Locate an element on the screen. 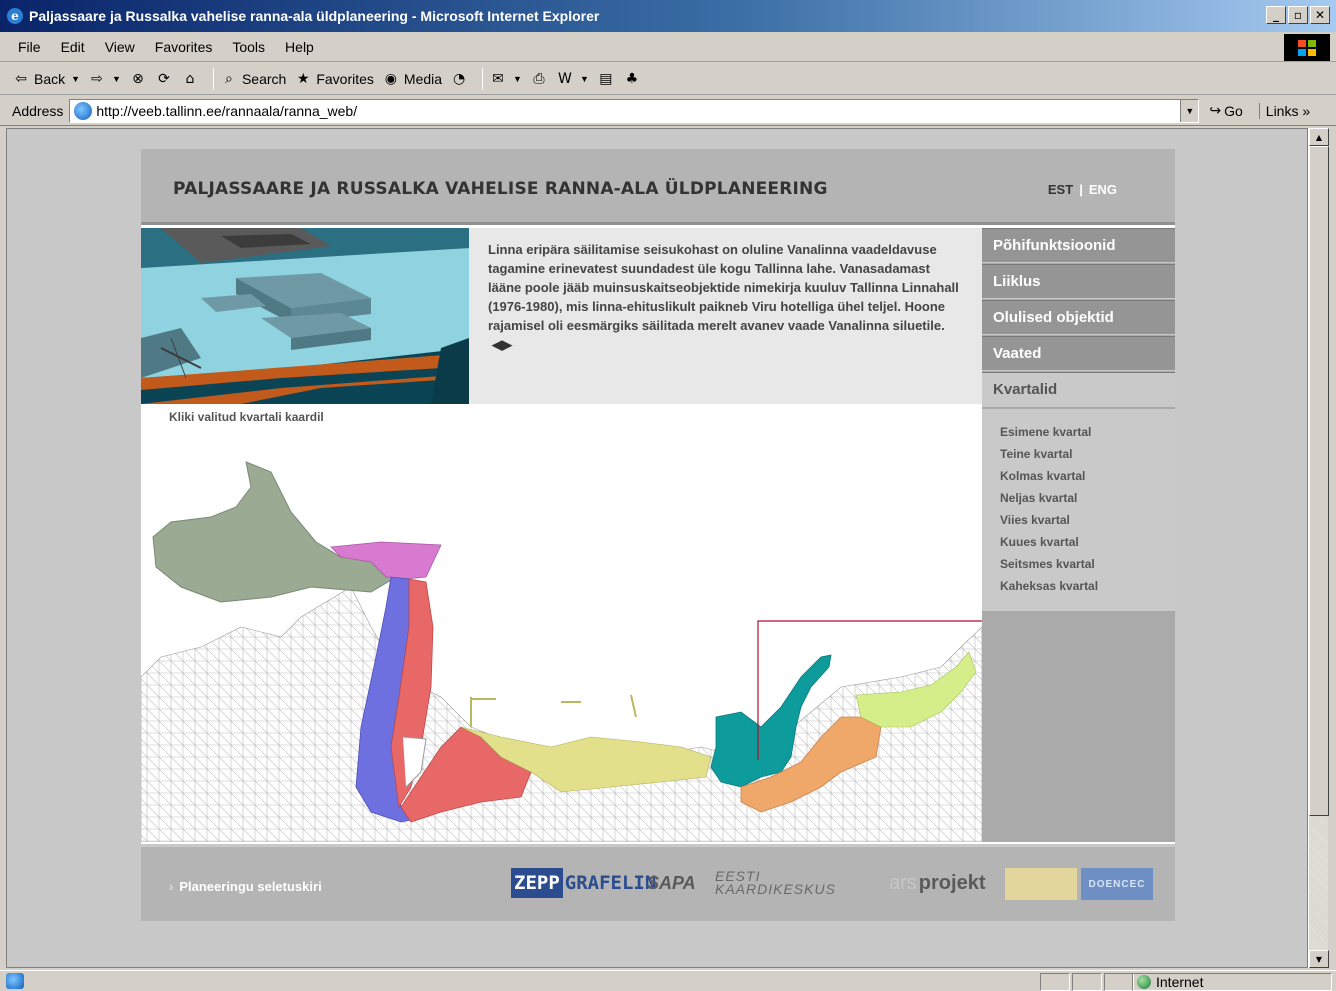 The image size is (1336, 991). stop-icon: ⊗ is located at coordinates (138, 78).